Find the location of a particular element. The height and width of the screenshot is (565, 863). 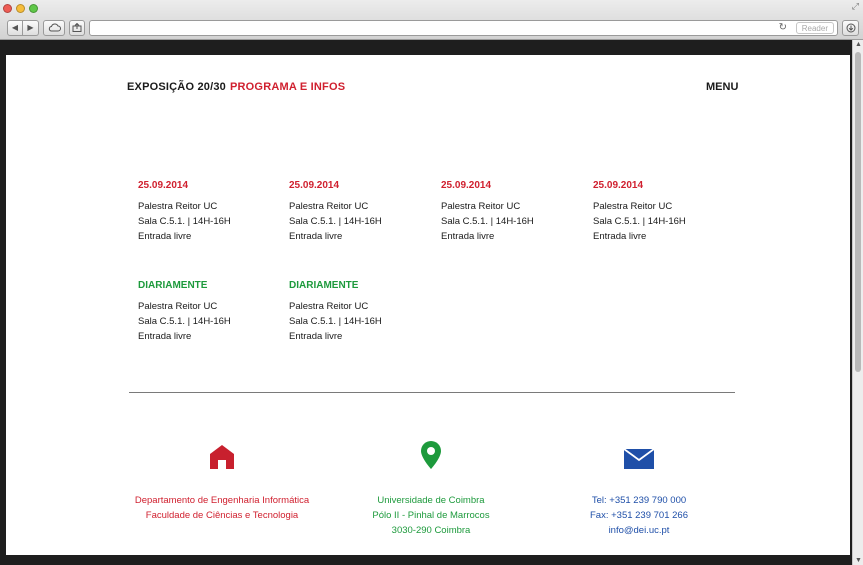

window-controls is located at coordinates (20, 8).